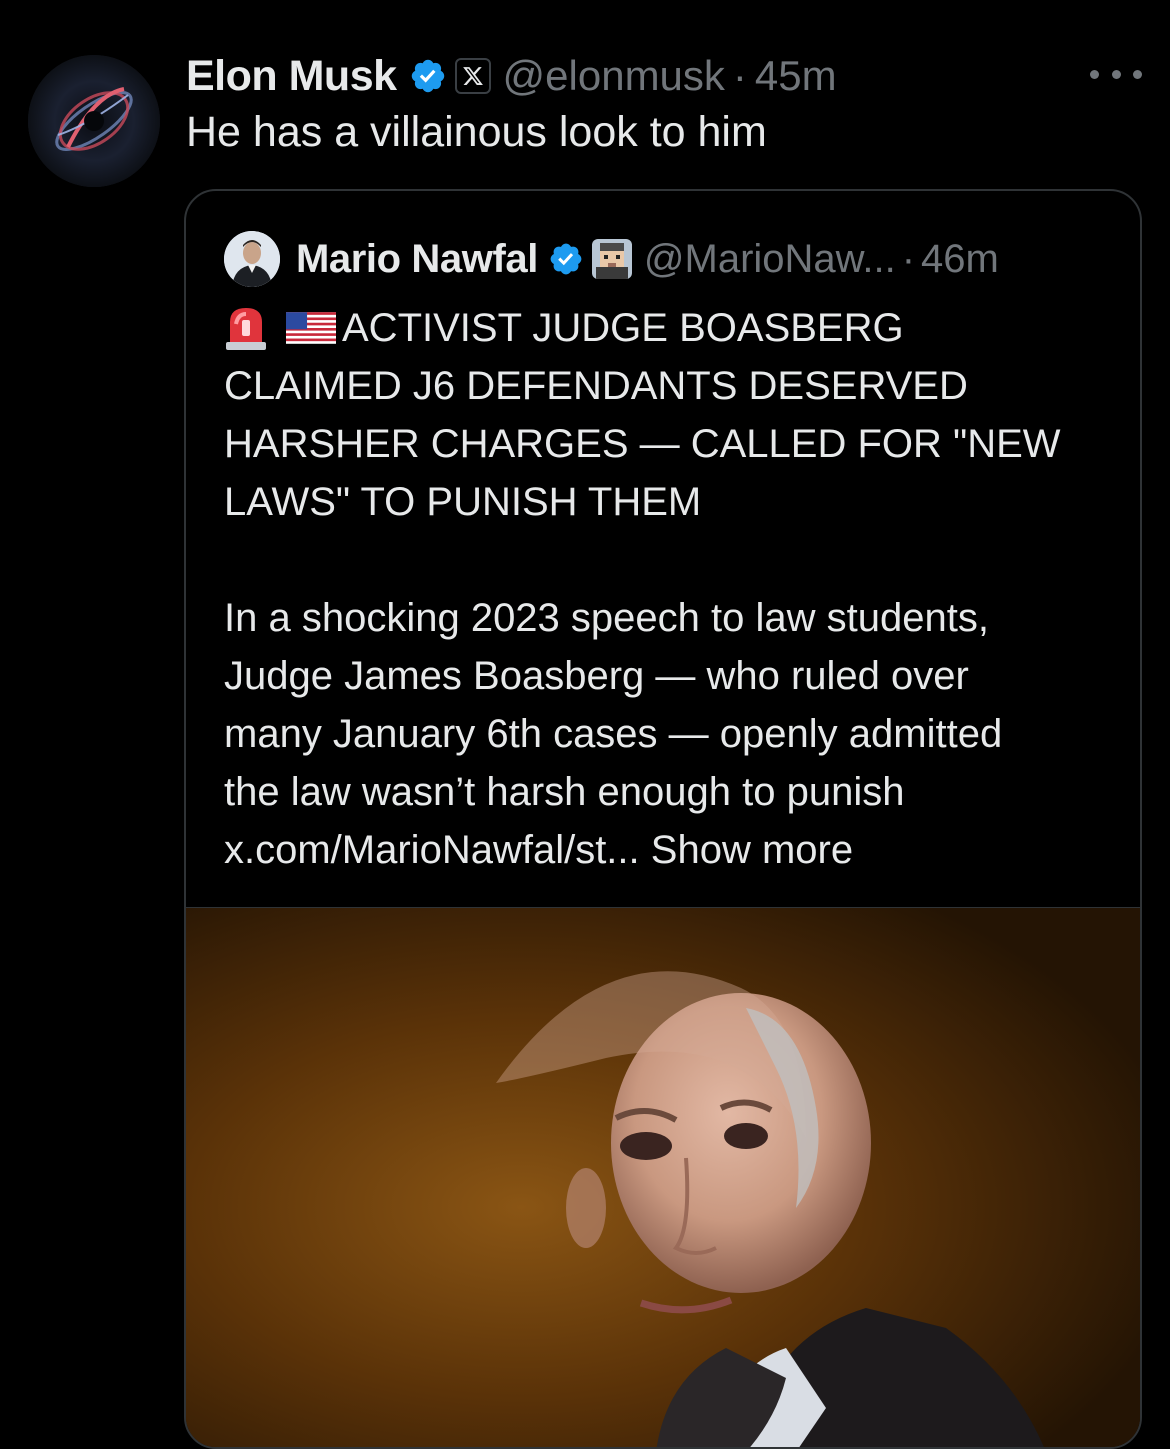 This screenshot has width=1170, height=1449. Describe the element at coordinates (596, 386) in the screenshot. I see `headline-line: CLAIMED J6 DEFENDANTS DESERVED` at that location.